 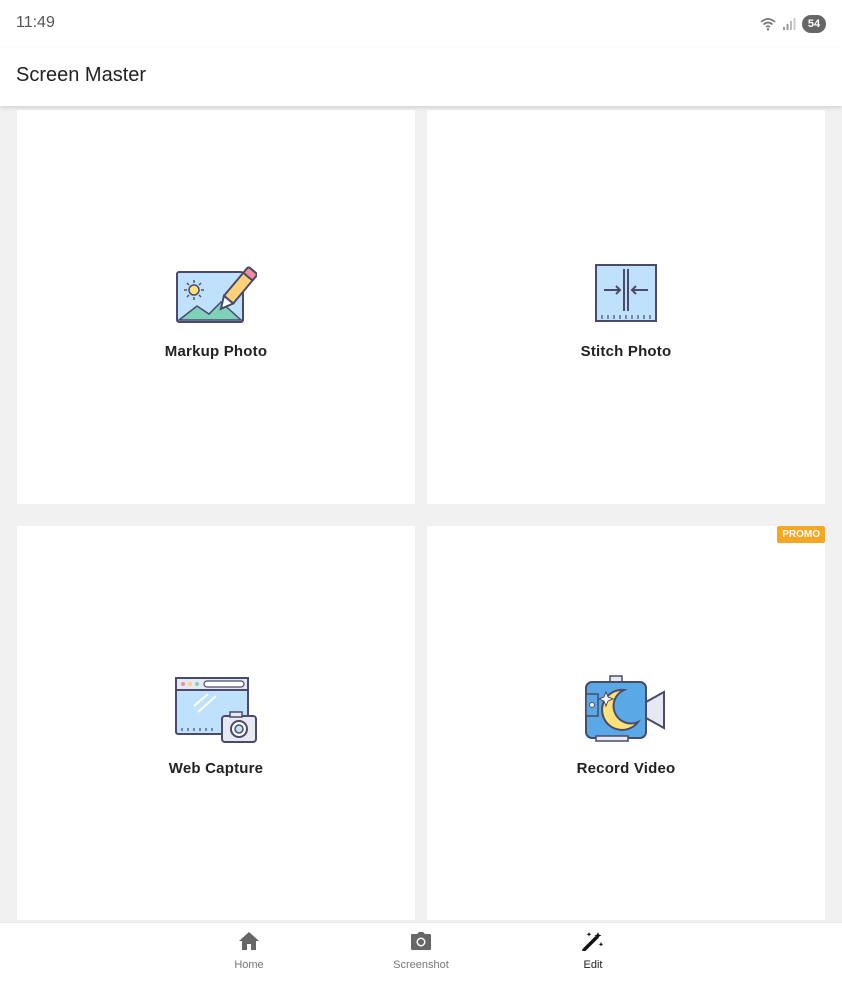 I want to click on battery-indicator: 54, so click(x=814, y=24).